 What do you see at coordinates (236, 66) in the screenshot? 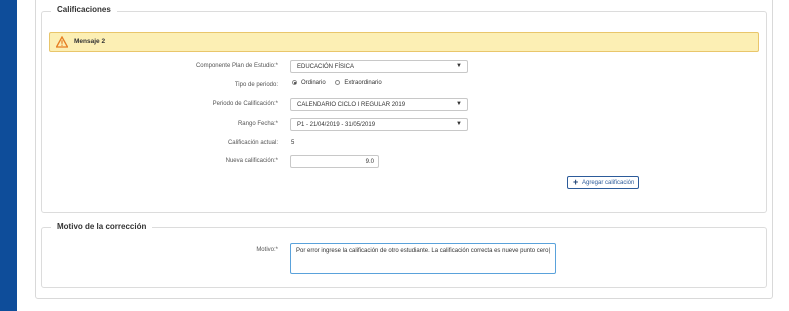
I see `componente-label: Componente Plan de Estudio:*` at bounding box center [236, 66].